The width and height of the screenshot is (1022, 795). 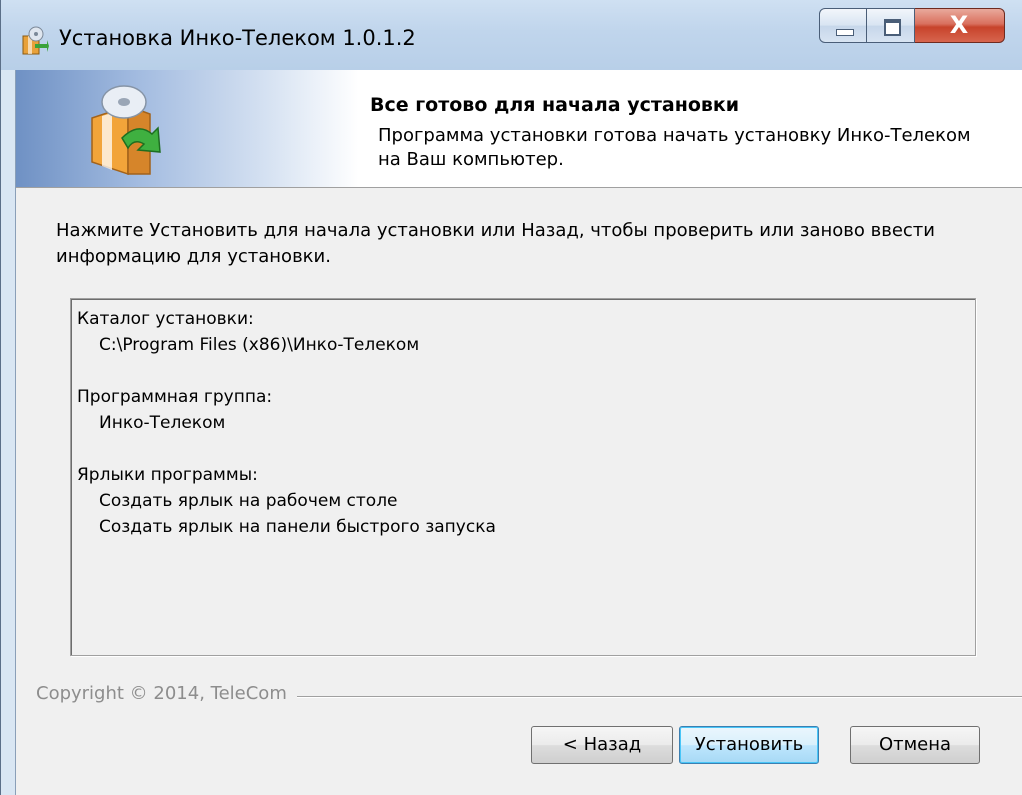 I want to click on close-icon: X, so click(x=959, y=25).